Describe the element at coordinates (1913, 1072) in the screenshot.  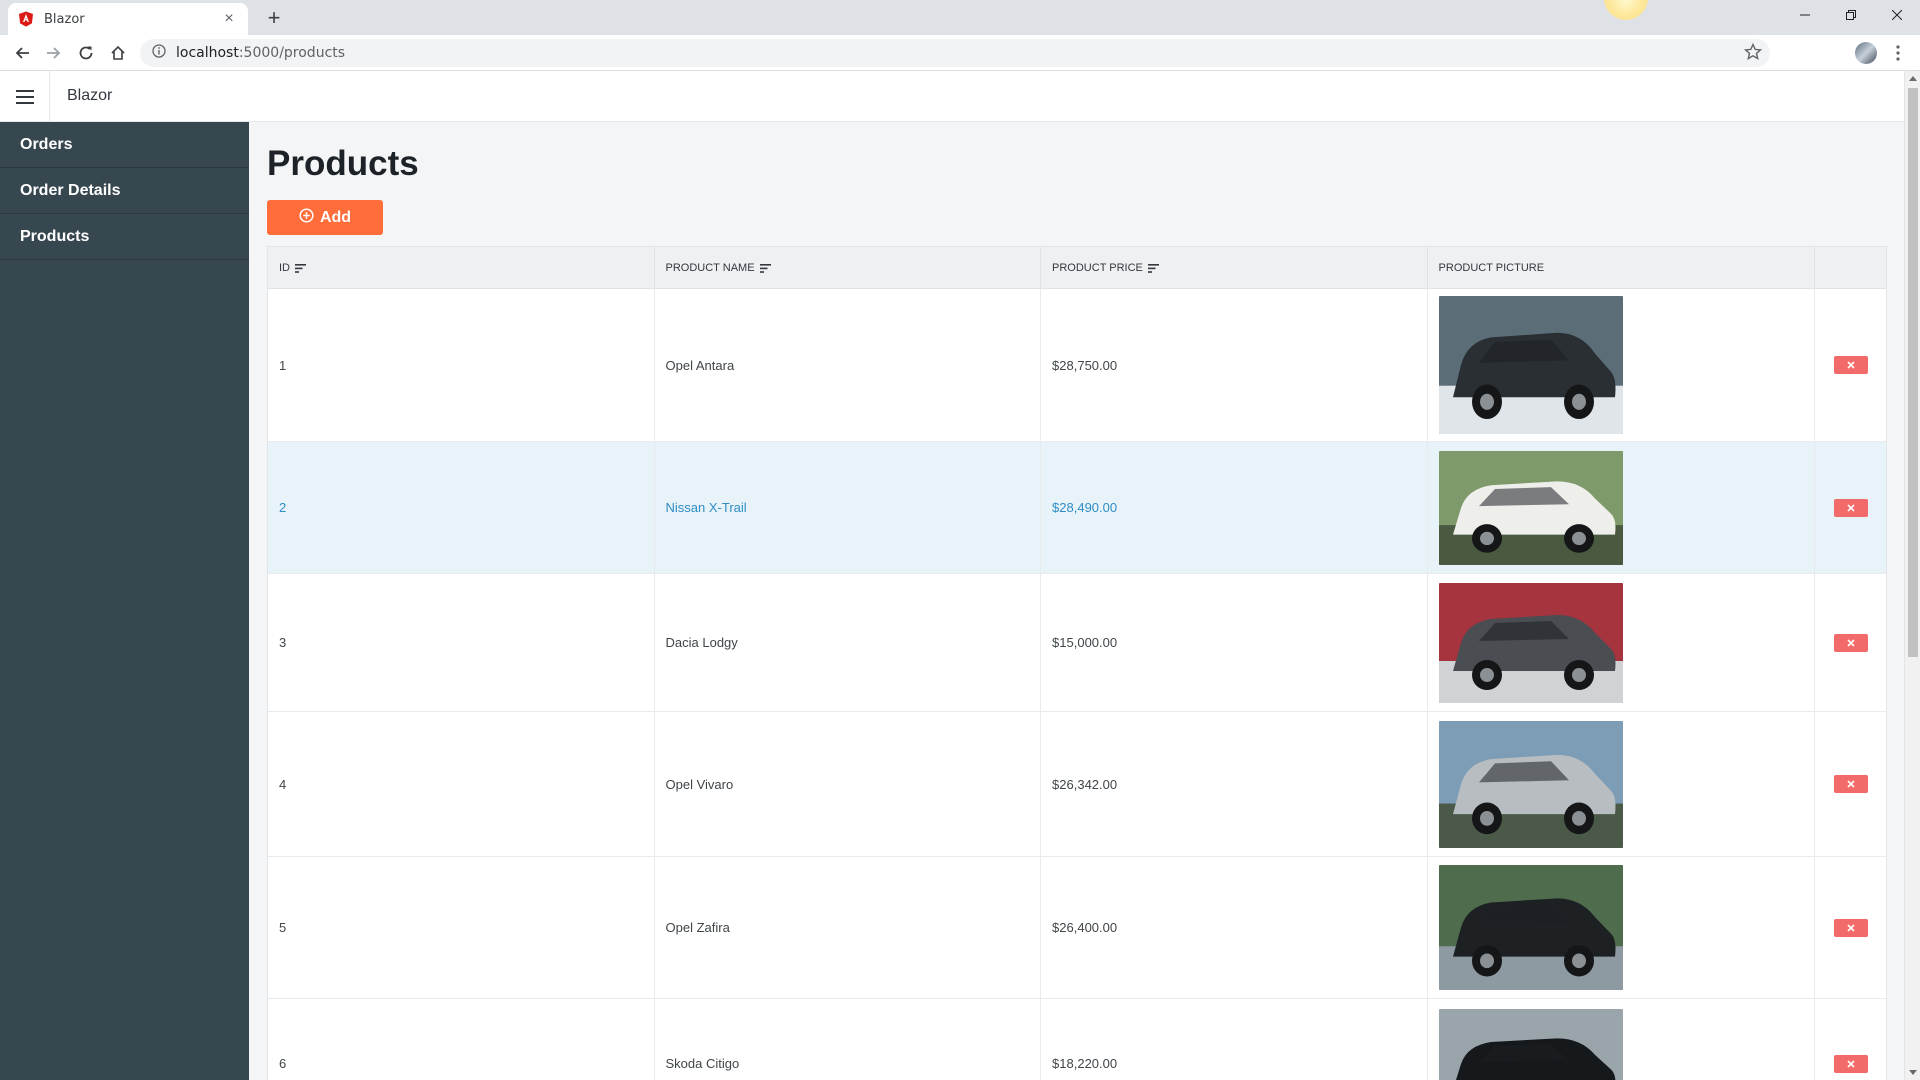
I see `scroll-down-arrow-icon` at that location.